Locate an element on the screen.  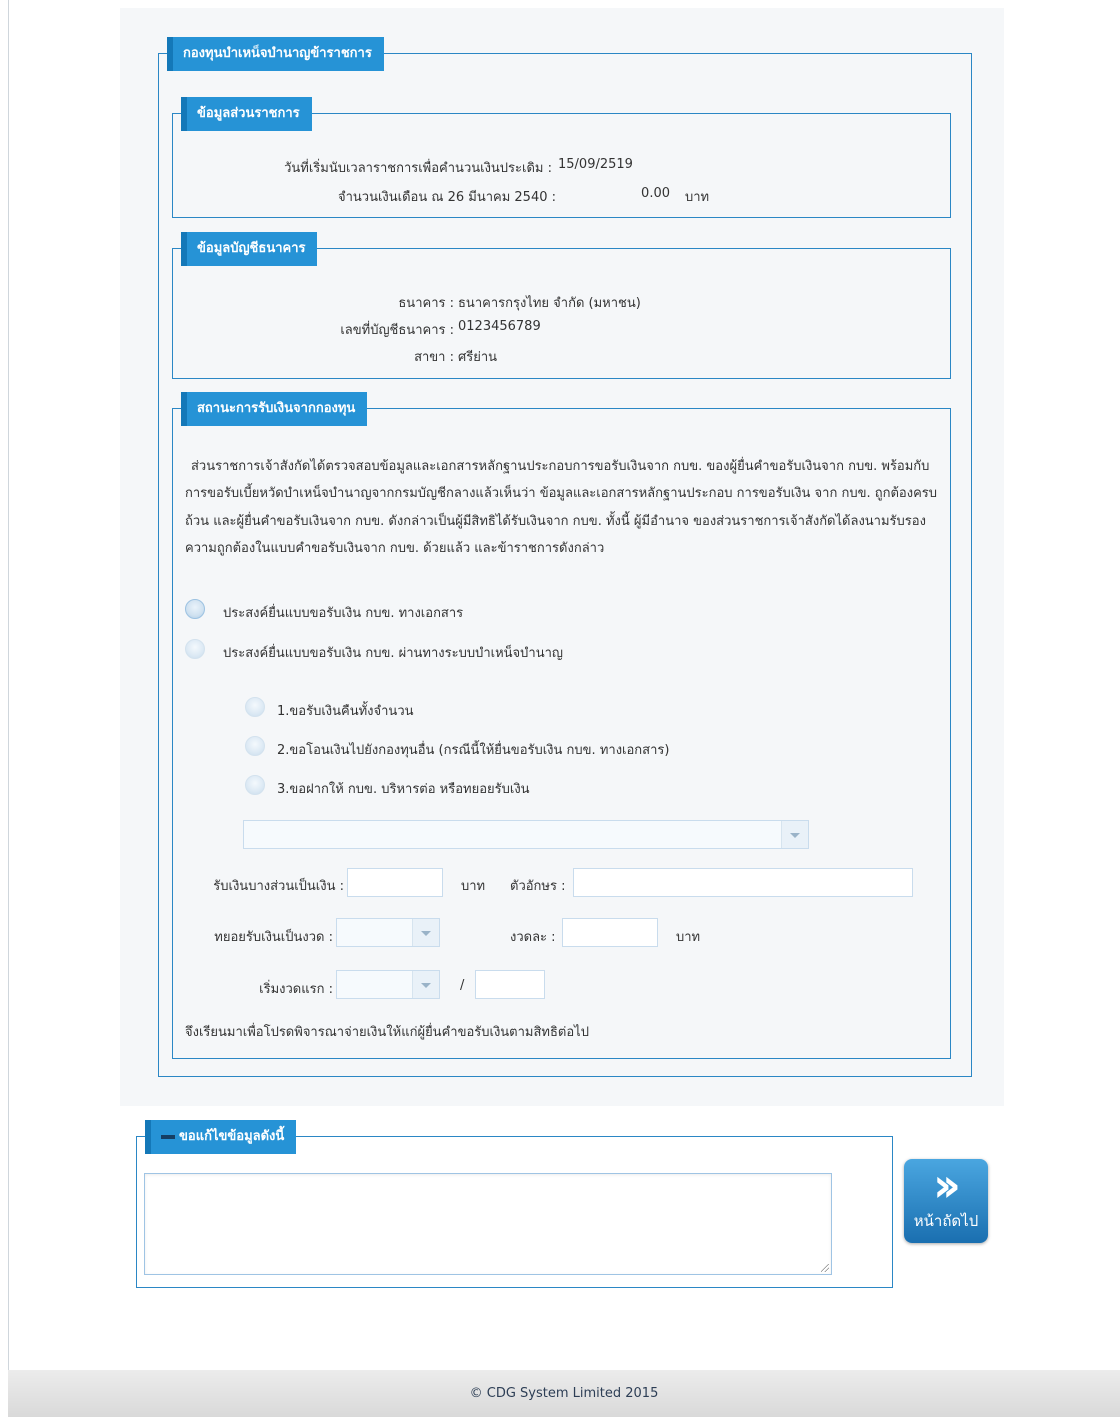
per-installment-input is located at coordinates (610, 932).